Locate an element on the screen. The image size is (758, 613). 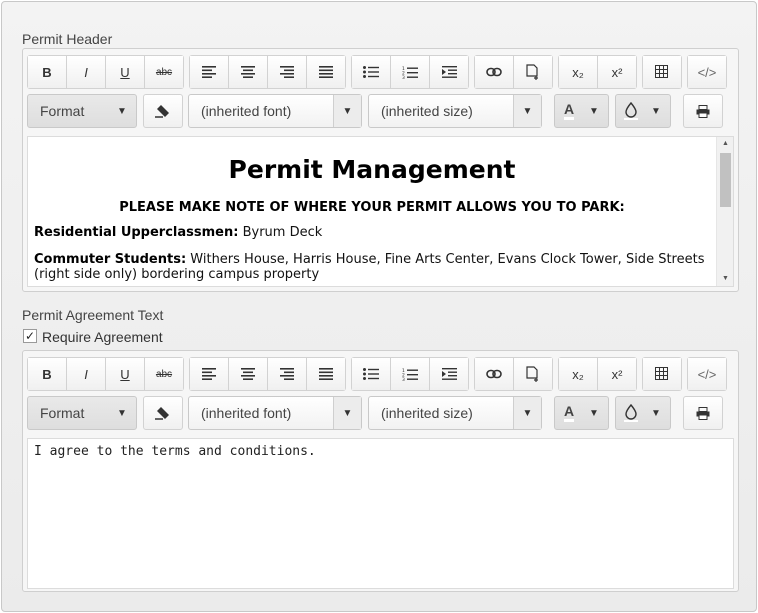
clear-format-icon is located at coordinates (162, 111).